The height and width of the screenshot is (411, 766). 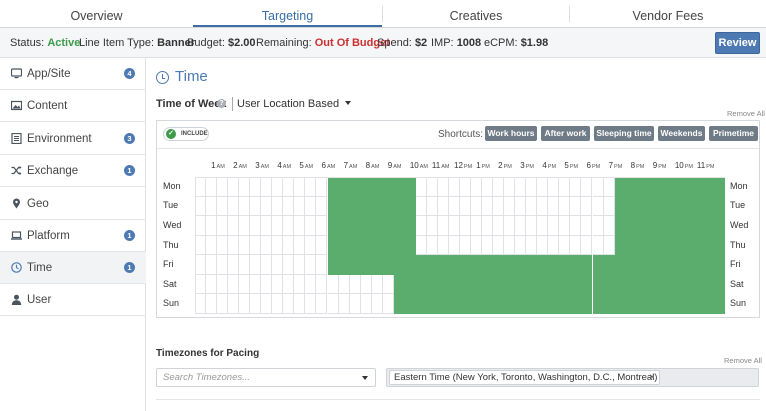 What do you see at coordinates (73, 74) in the screenshot?
I see `sidebar-item-app-site: App/Site 4` at bounding box center [73, 74].